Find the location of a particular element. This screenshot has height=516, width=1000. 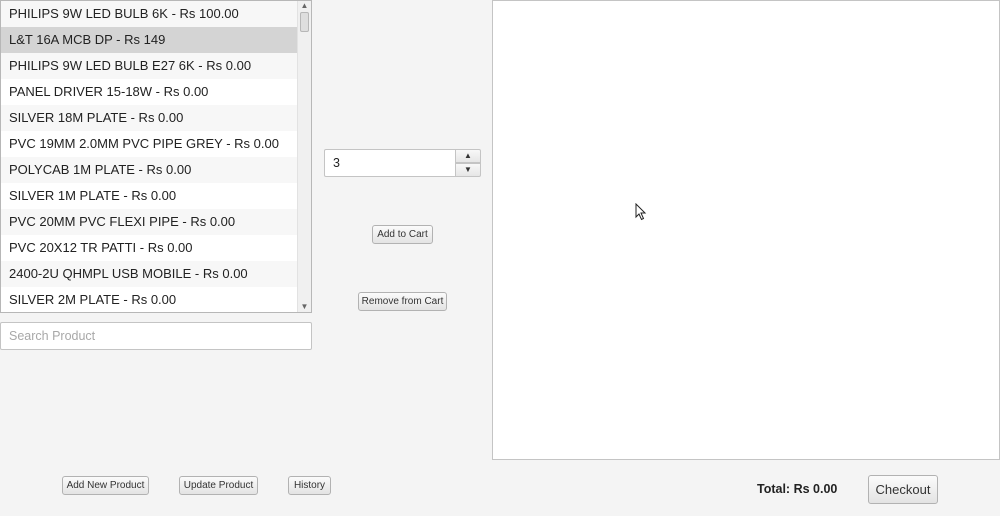

list-item: SILVER 18M PLATE - Rs 0.00 is located at coordinates (149, 118).